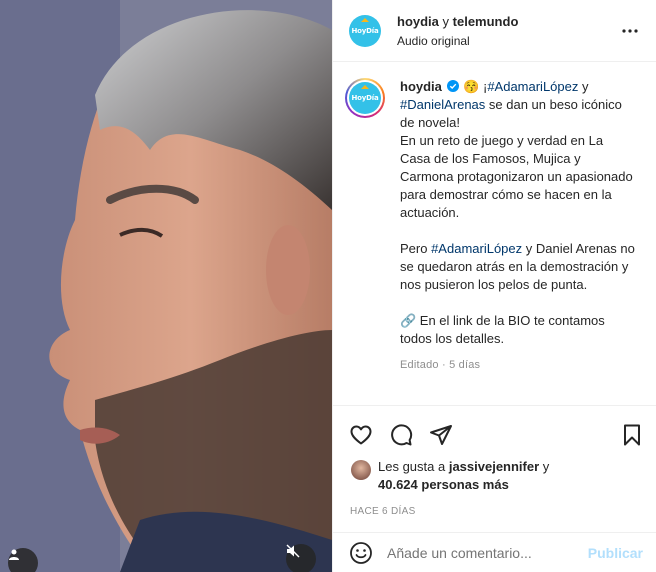  I want to click on header-accounts: hoydia y telemundo, so click(507, 22).